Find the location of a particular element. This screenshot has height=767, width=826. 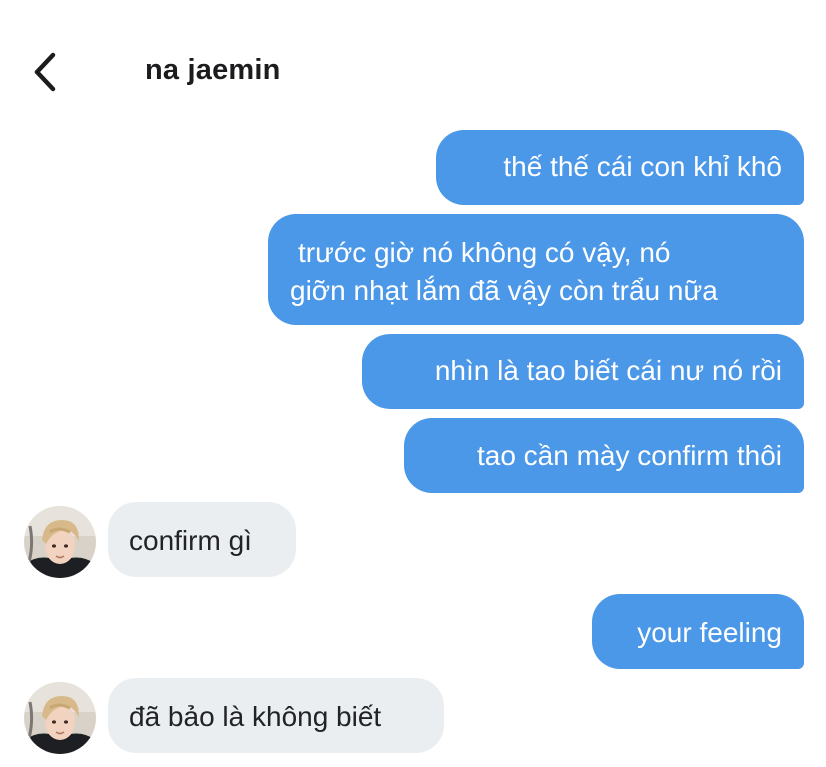

message-text: tao cần mày confirm thôi is located at coordinates (629, 455).